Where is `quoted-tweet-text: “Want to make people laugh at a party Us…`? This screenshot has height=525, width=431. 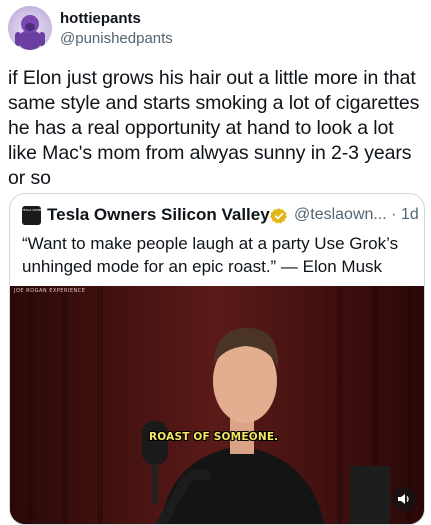 quoted-tweet-text: “Want to make people laugh at a party Us… is located at coordinates (210, 255).